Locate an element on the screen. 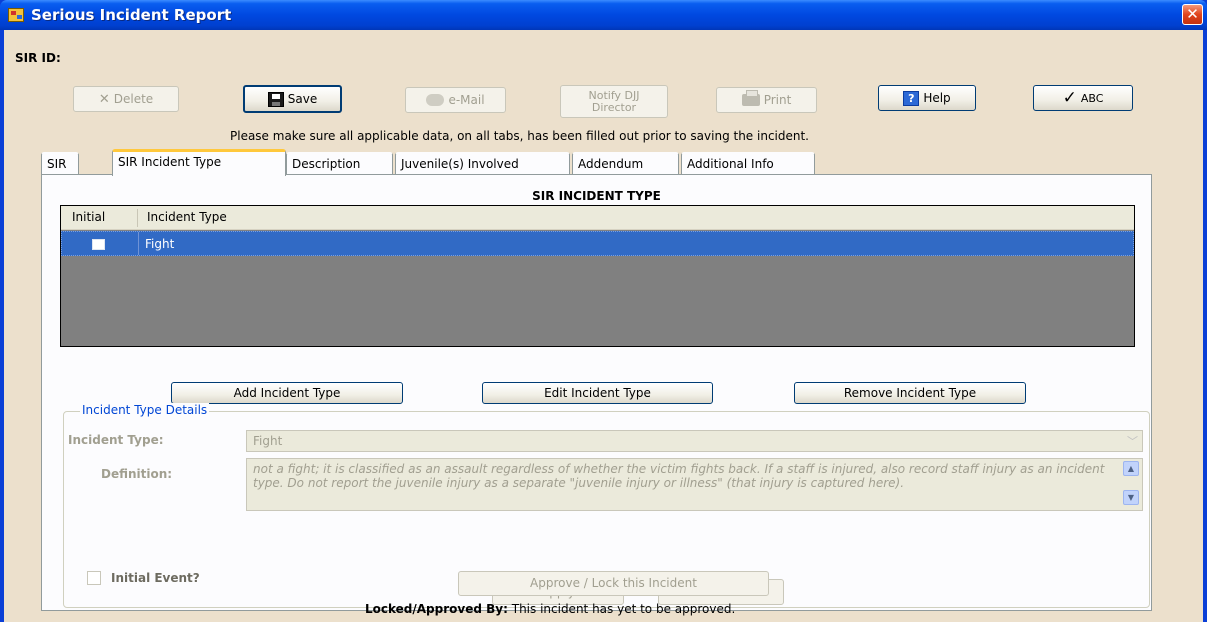  locked-approved-by-value: This incident has yet to be approved. is located at coordinates (623, 609).